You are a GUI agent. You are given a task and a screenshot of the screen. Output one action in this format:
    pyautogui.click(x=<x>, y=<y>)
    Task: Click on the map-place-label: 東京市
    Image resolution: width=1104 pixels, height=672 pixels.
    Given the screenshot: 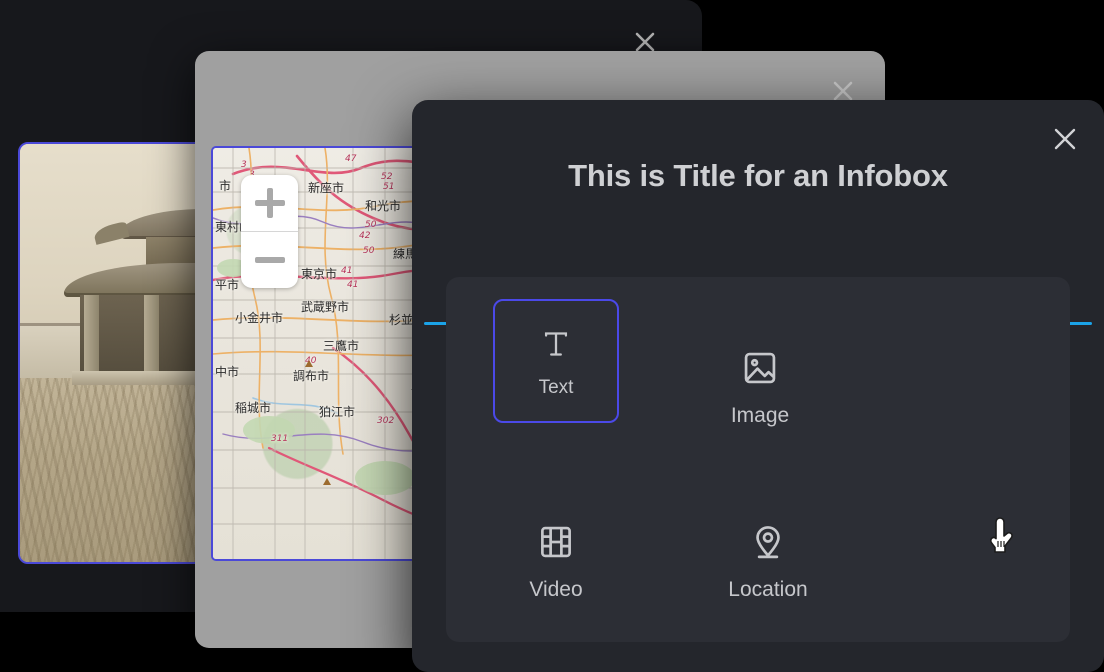 What is the action you would take?
    pyautogui.click(x=319, y=274)
    